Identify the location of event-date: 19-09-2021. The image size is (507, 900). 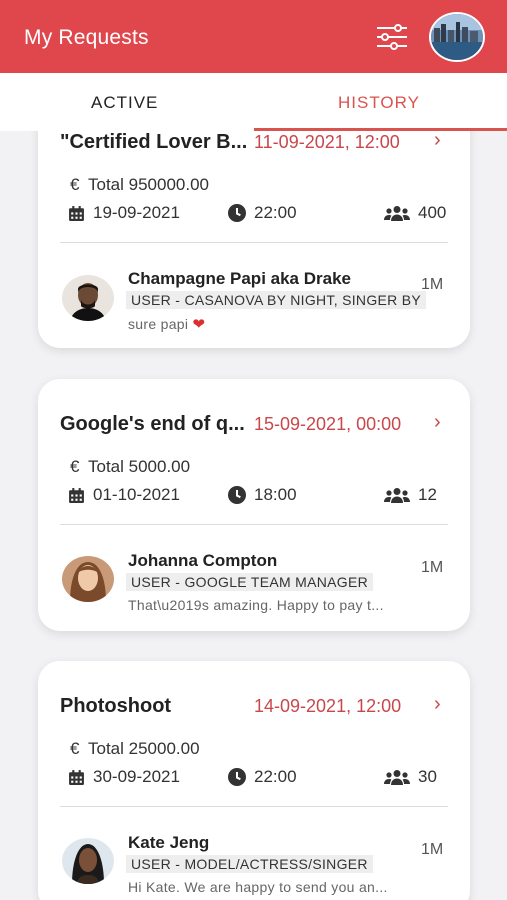
(124, 213).